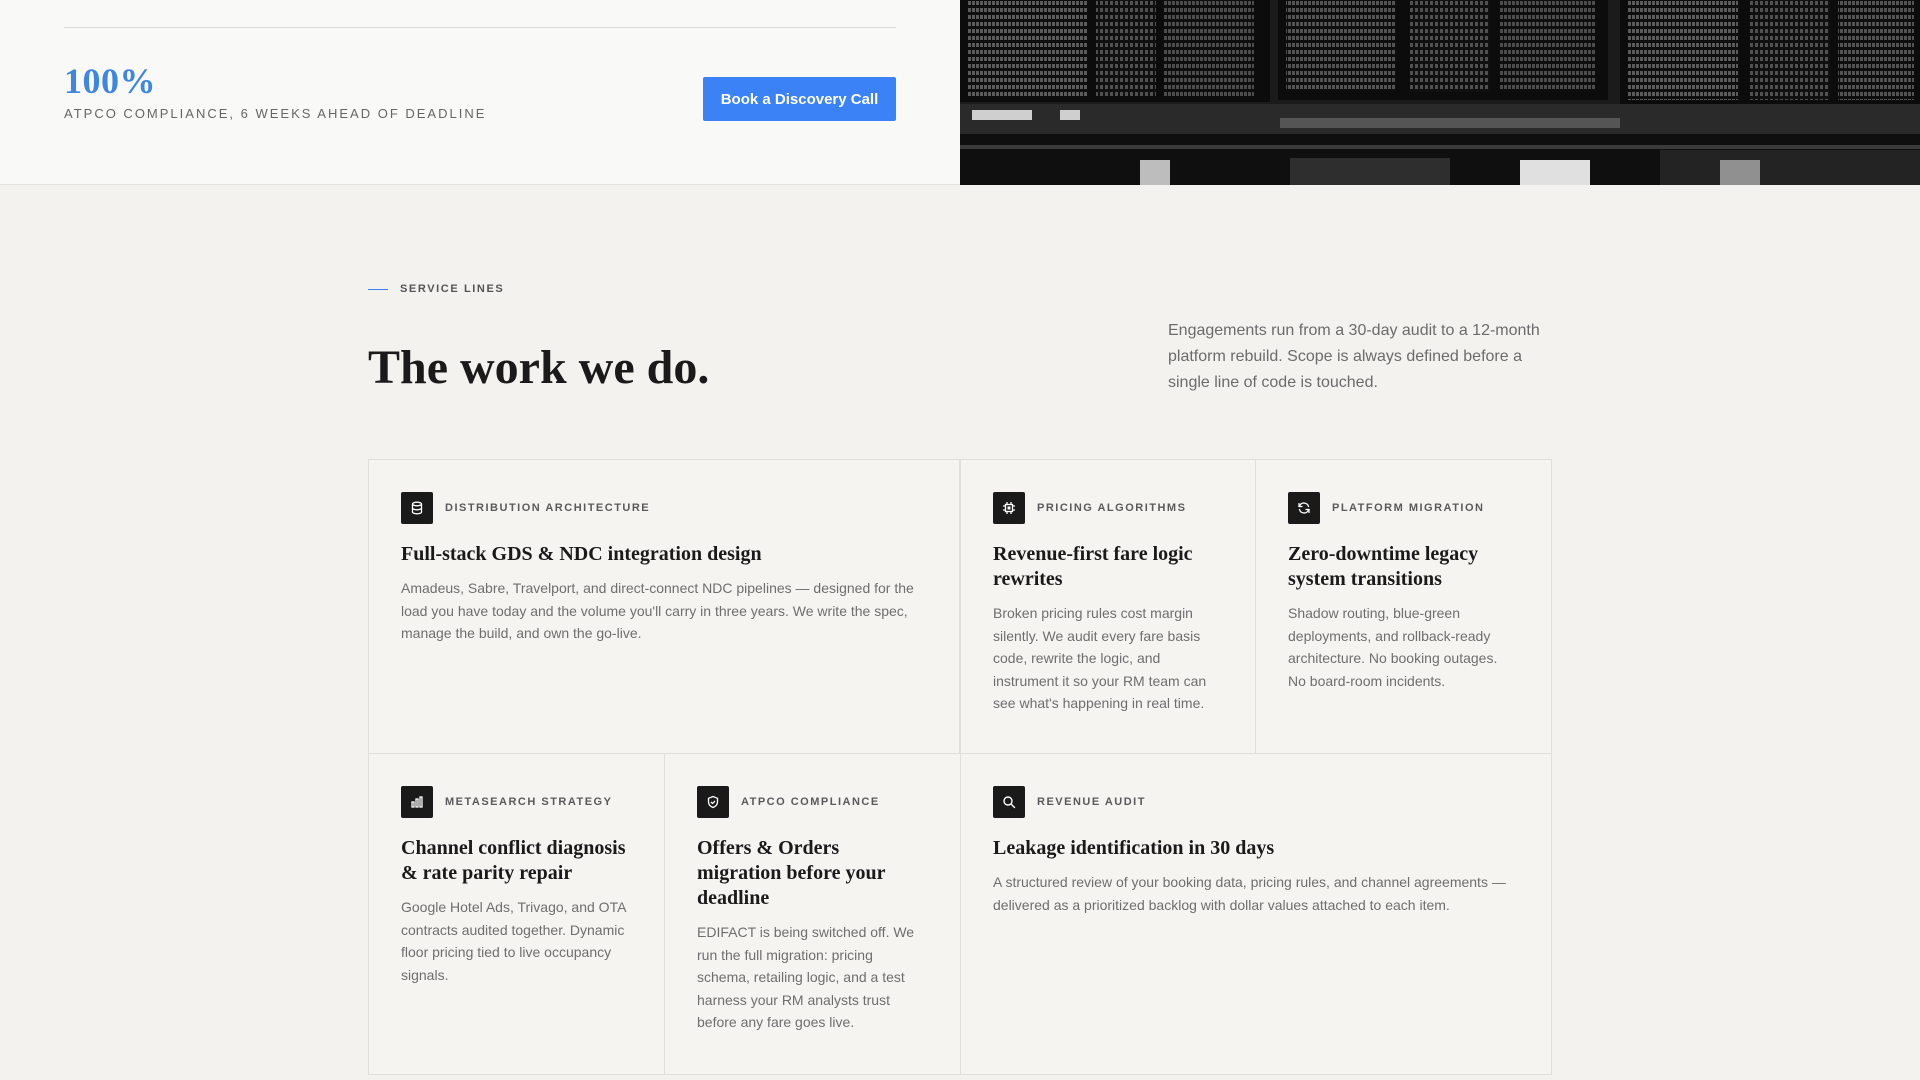  Describe the element at coordinates (110, 81) in the screenshot. I see `stat-value: 100%` at that location.